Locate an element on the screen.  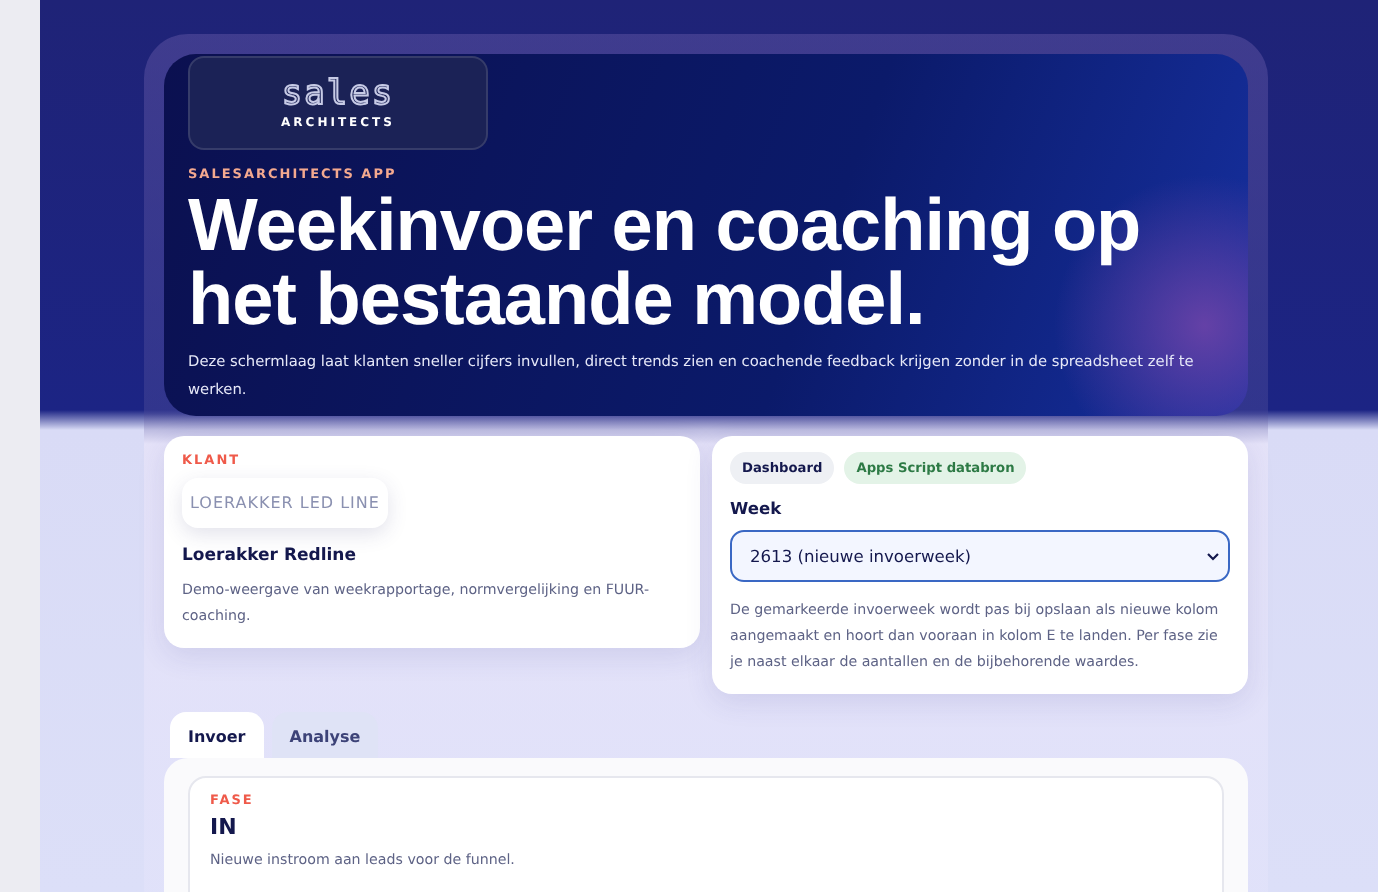
tab: Invoer is located at coordinates (217, 735).